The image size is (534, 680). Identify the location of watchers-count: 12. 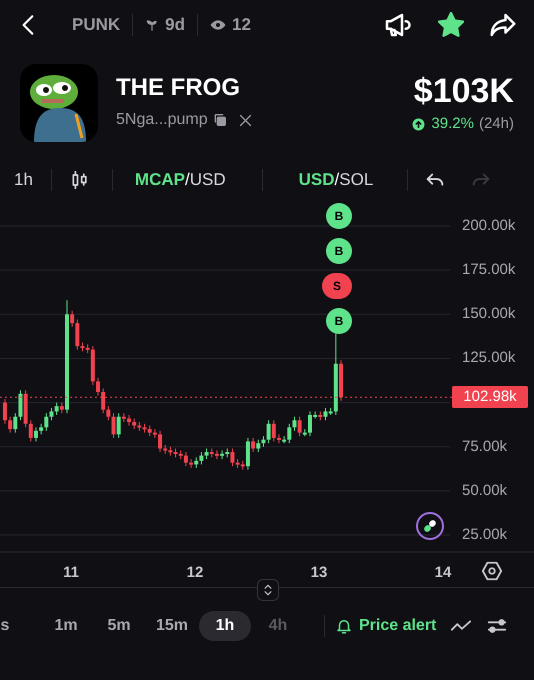
(241, 25).